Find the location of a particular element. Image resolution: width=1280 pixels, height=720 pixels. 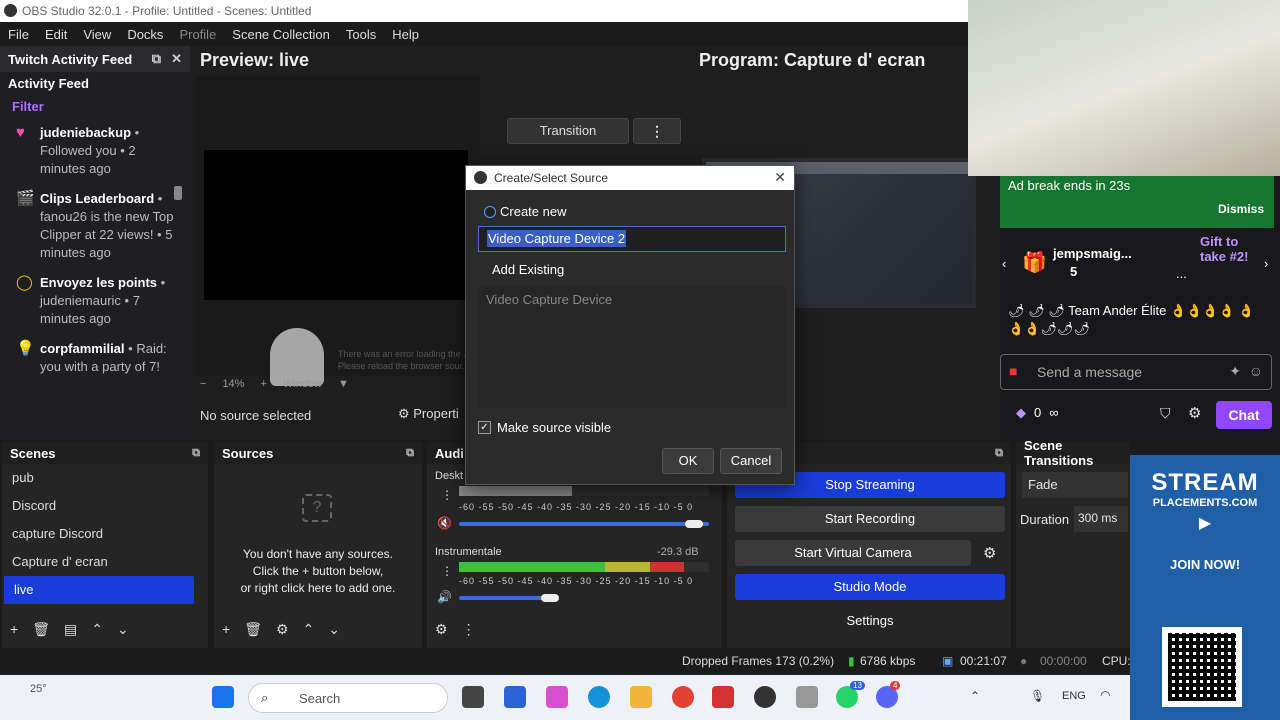

emote-icon: ☺ is located at coordinates (1256, 371).